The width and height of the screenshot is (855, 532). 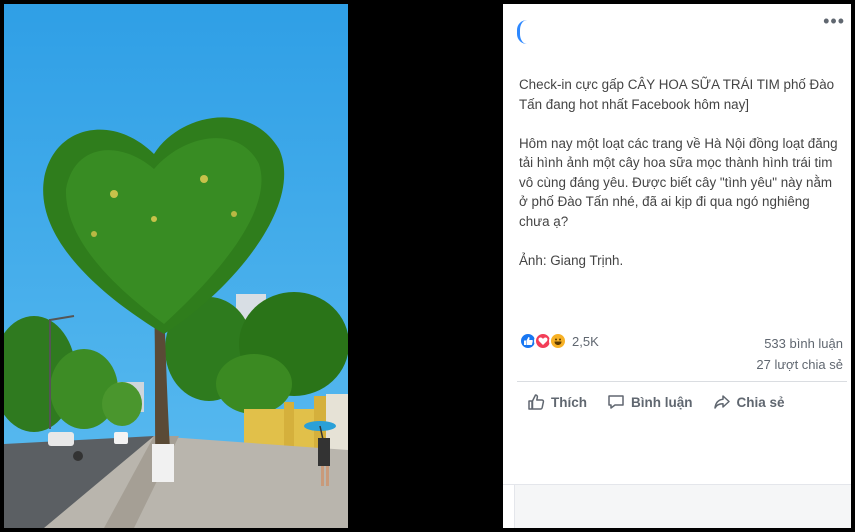 I want to click on reaction-count: 2,5K, so click(x=585, y=341).